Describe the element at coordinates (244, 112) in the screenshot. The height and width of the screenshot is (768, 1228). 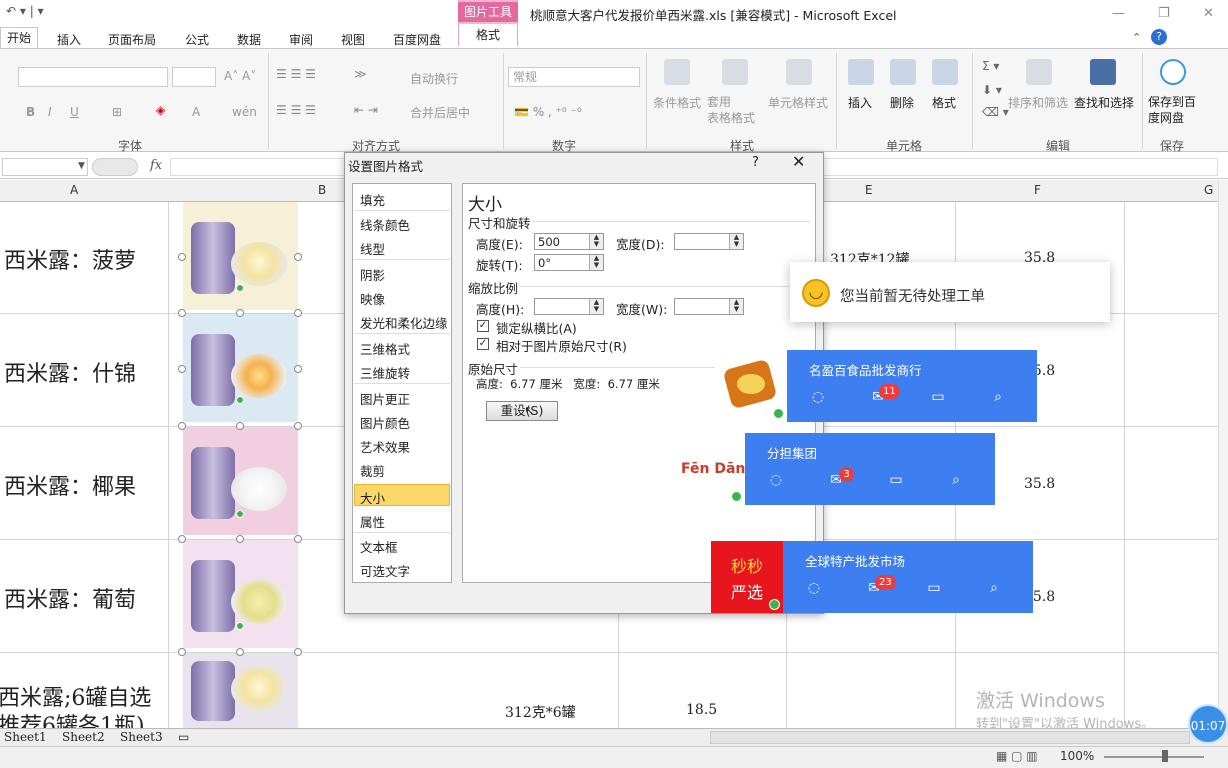
I see `phonetic-icon: wén` at that location.